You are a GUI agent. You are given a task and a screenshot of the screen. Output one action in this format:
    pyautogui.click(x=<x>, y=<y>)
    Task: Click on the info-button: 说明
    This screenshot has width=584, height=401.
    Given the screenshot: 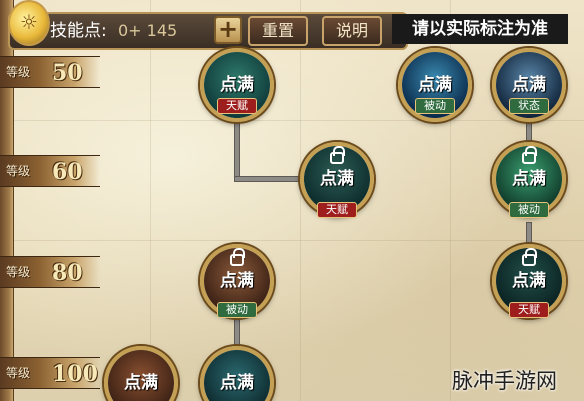 What is the action you would take?
    pyautogui.click(x=352, y=31)
    